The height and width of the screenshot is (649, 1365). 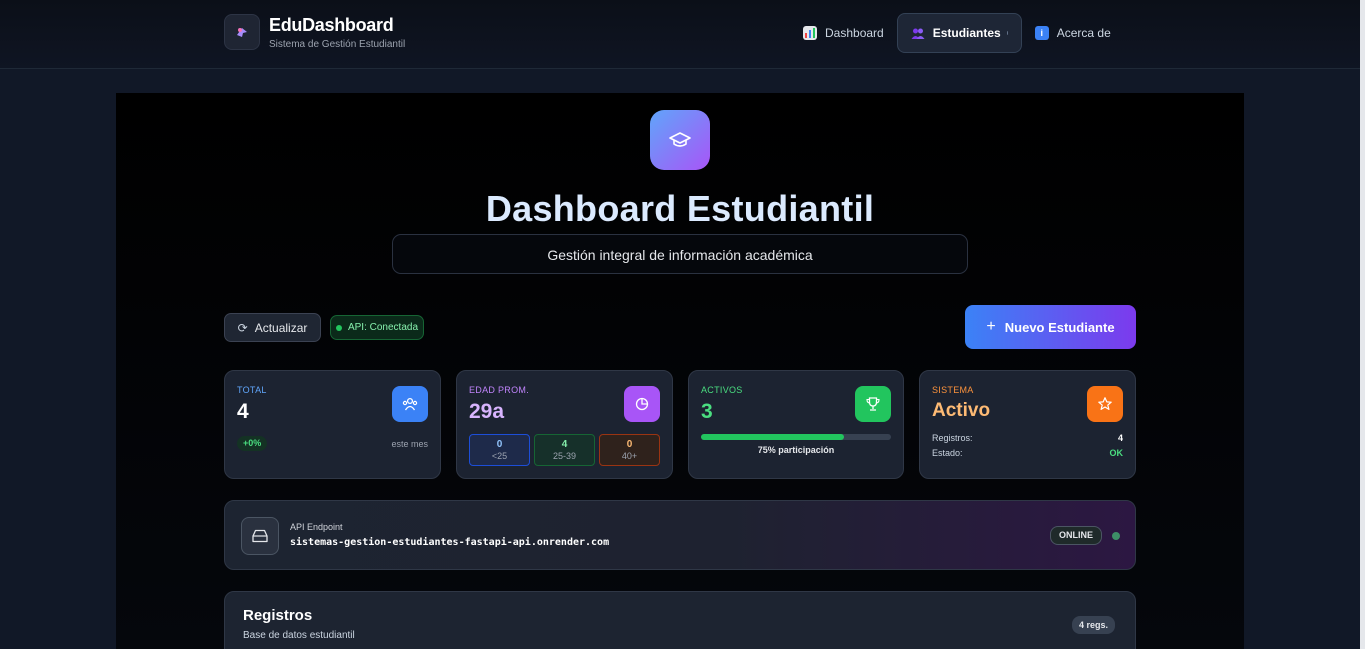 I want to click on state-label: Estado:, so click(x=947, y=453).